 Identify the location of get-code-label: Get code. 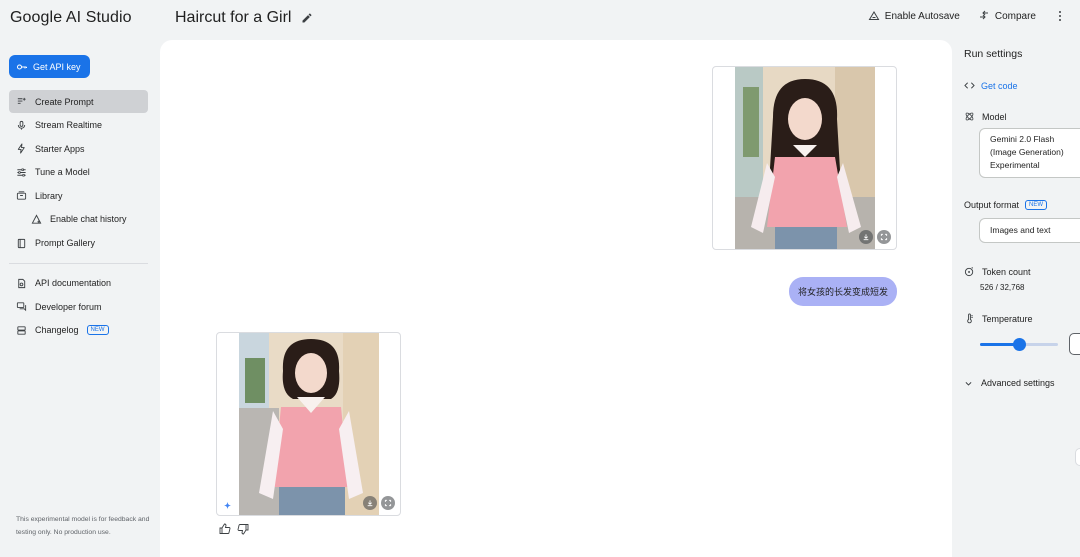
(999, 85).